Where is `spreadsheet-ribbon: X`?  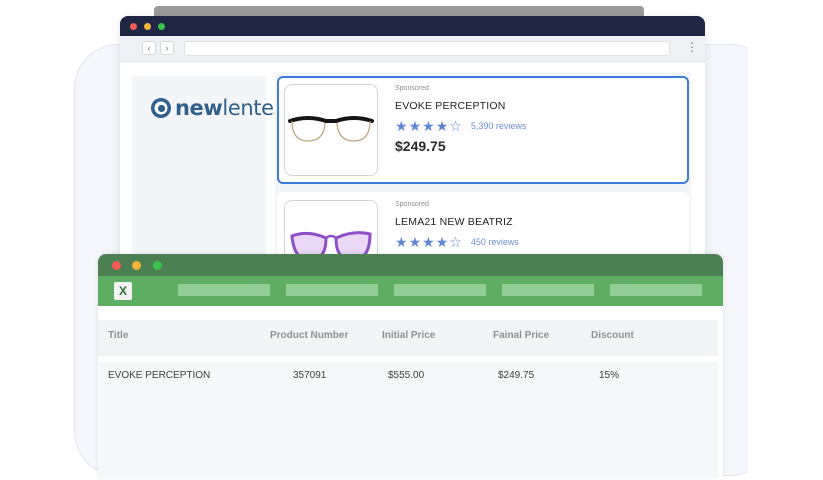
spreadsheet-ribbon: X is located at coordinates (410, 291).